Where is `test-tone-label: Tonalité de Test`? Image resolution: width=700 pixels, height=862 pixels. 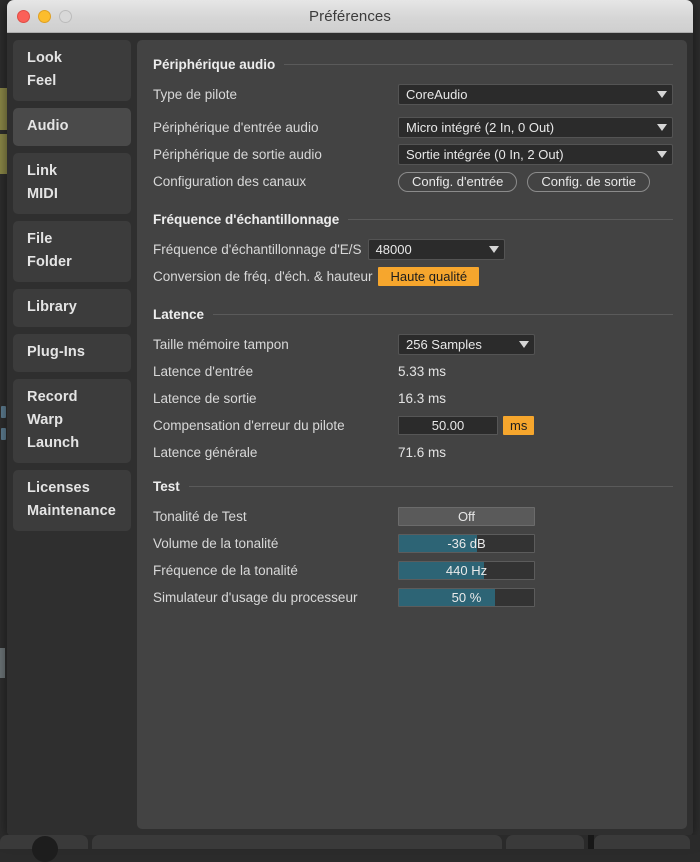 test-tone-label: Tonalité de Test is located at coordinates (275, 516).